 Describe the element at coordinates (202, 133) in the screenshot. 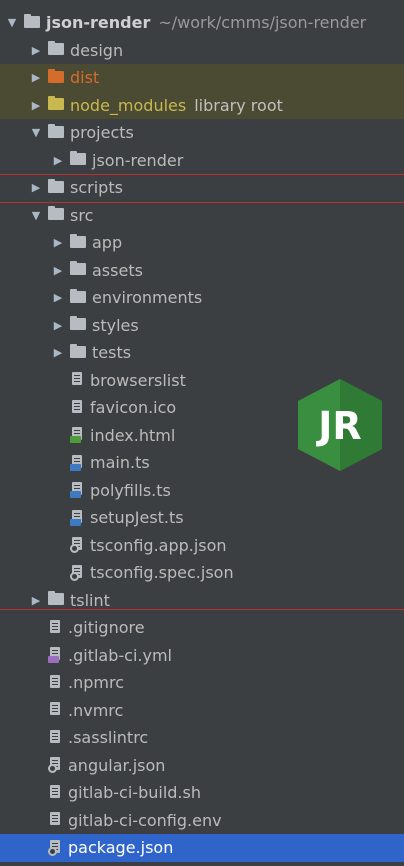

I see `tree-folder-row: ▼ projects` at that location.